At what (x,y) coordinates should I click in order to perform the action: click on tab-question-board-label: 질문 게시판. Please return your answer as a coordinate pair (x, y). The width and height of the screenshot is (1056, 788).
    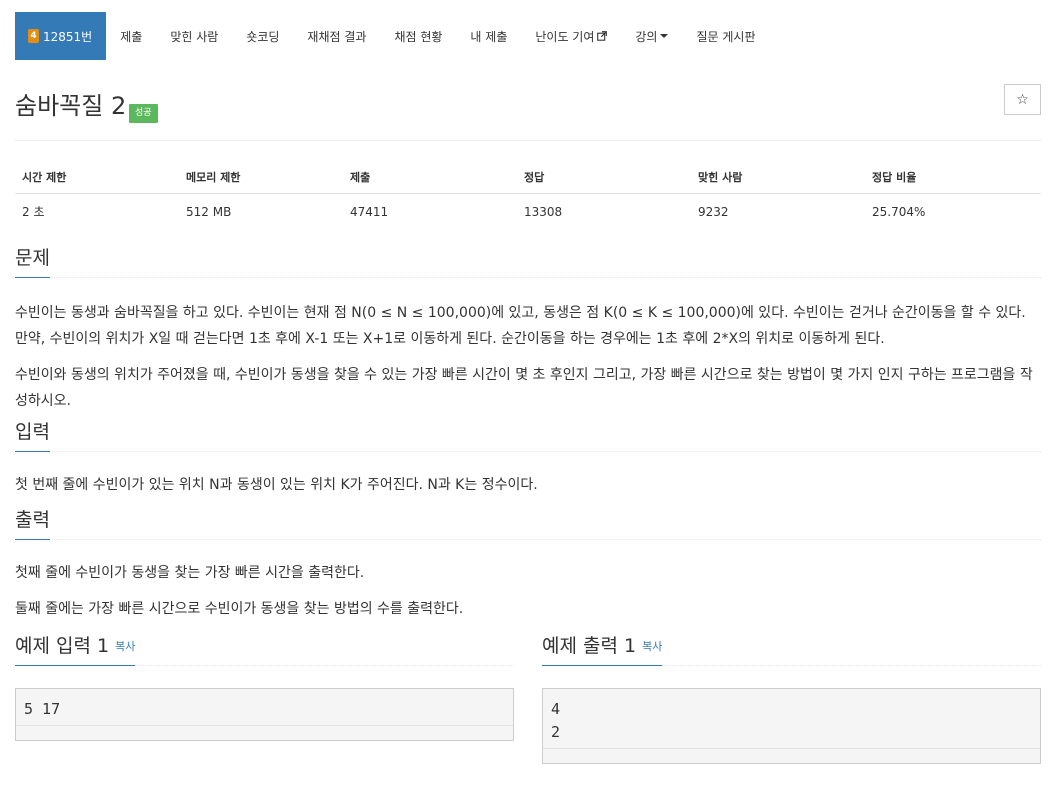
    Looking at the image, I should click on (726, 36).